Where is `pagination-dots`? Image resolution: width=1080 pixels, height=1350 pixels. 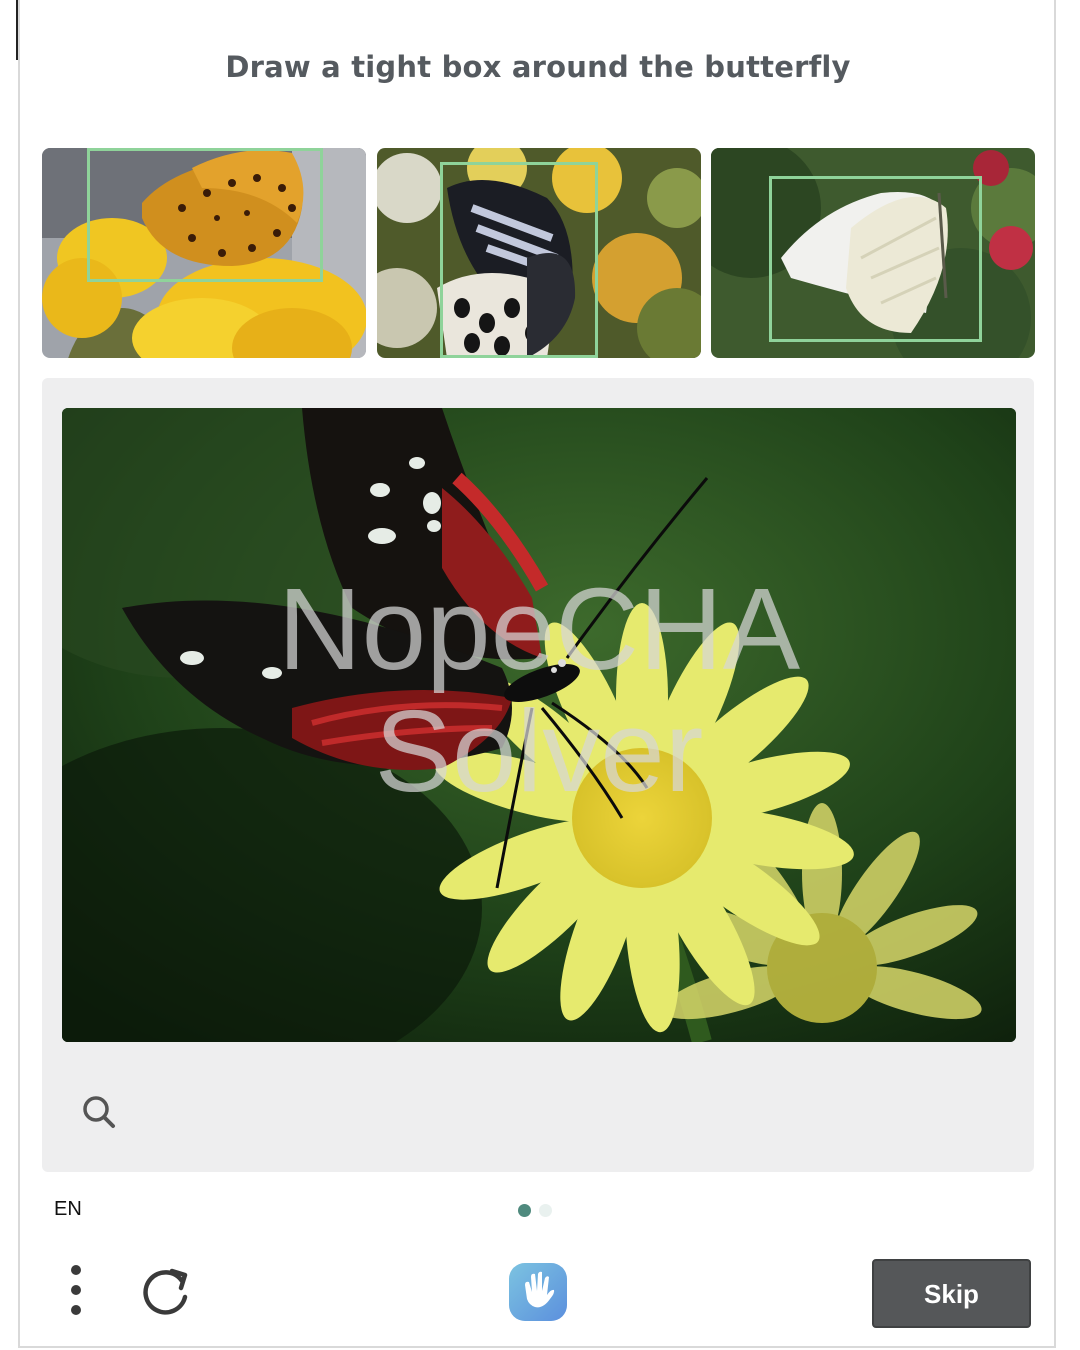 pagination-dots is located at coordinates (539, 1209).